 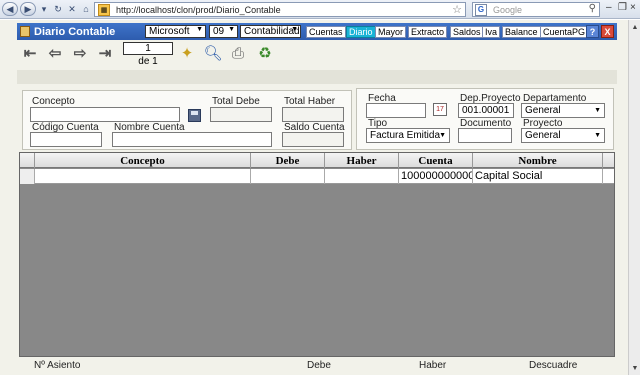 I want to click on menu-mayor: Mayor, so click(x=391, y=32).